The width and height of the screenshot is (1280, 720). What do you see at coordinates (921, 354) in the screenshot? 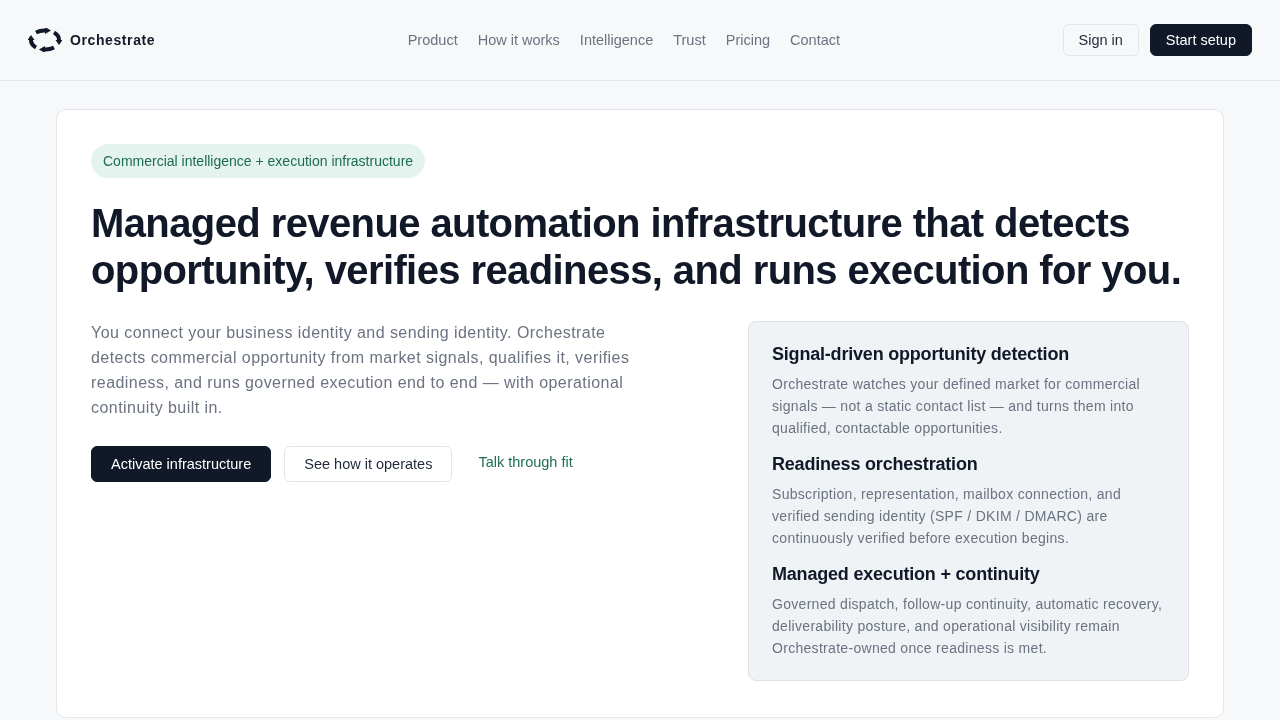
I see `feature-title: Signal-driven opportunity detection` at bounding box center [921, 354].